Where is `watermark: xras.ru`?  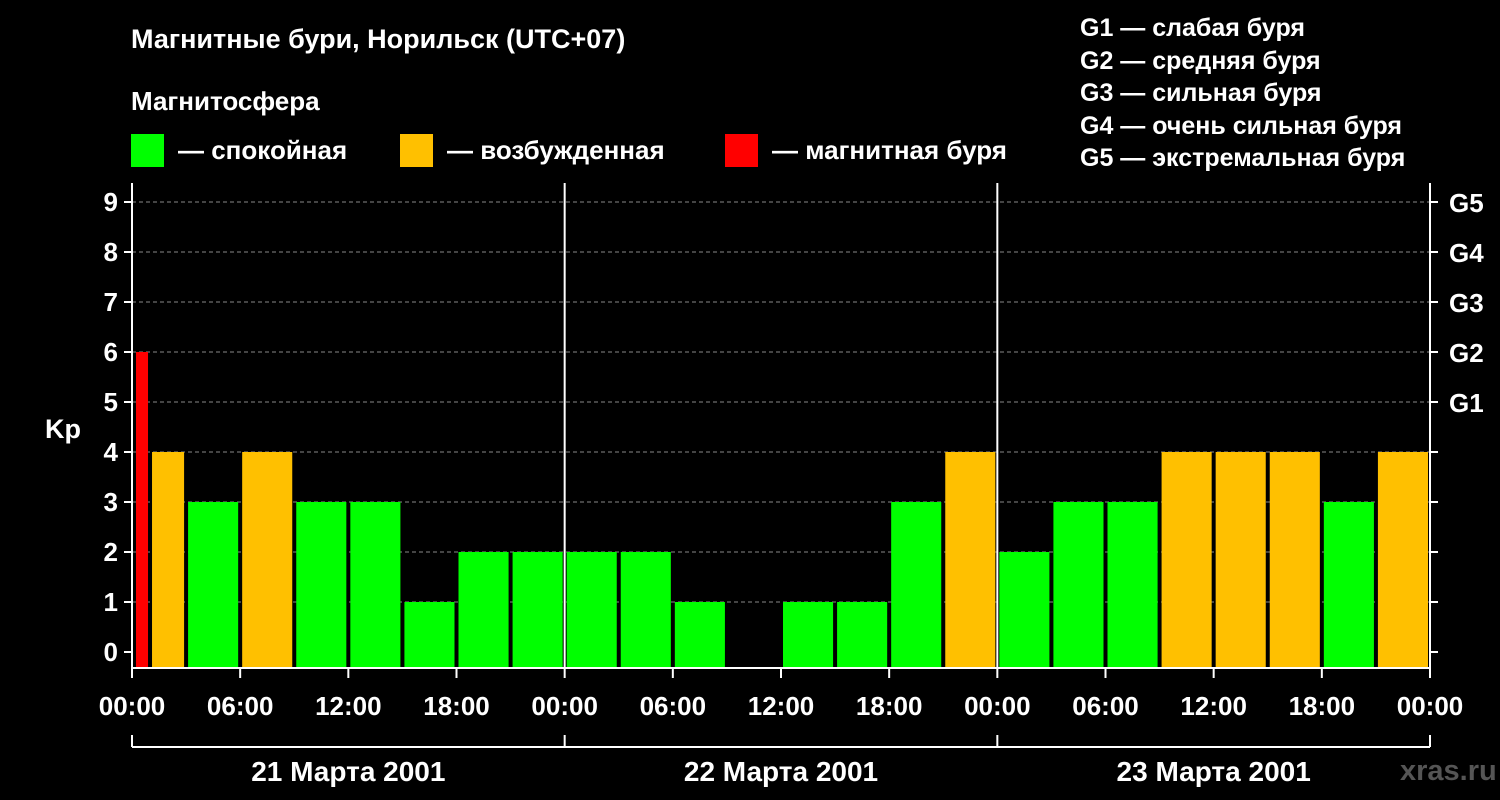 watermark: xras.ru is located at coordinates (1448, 771).